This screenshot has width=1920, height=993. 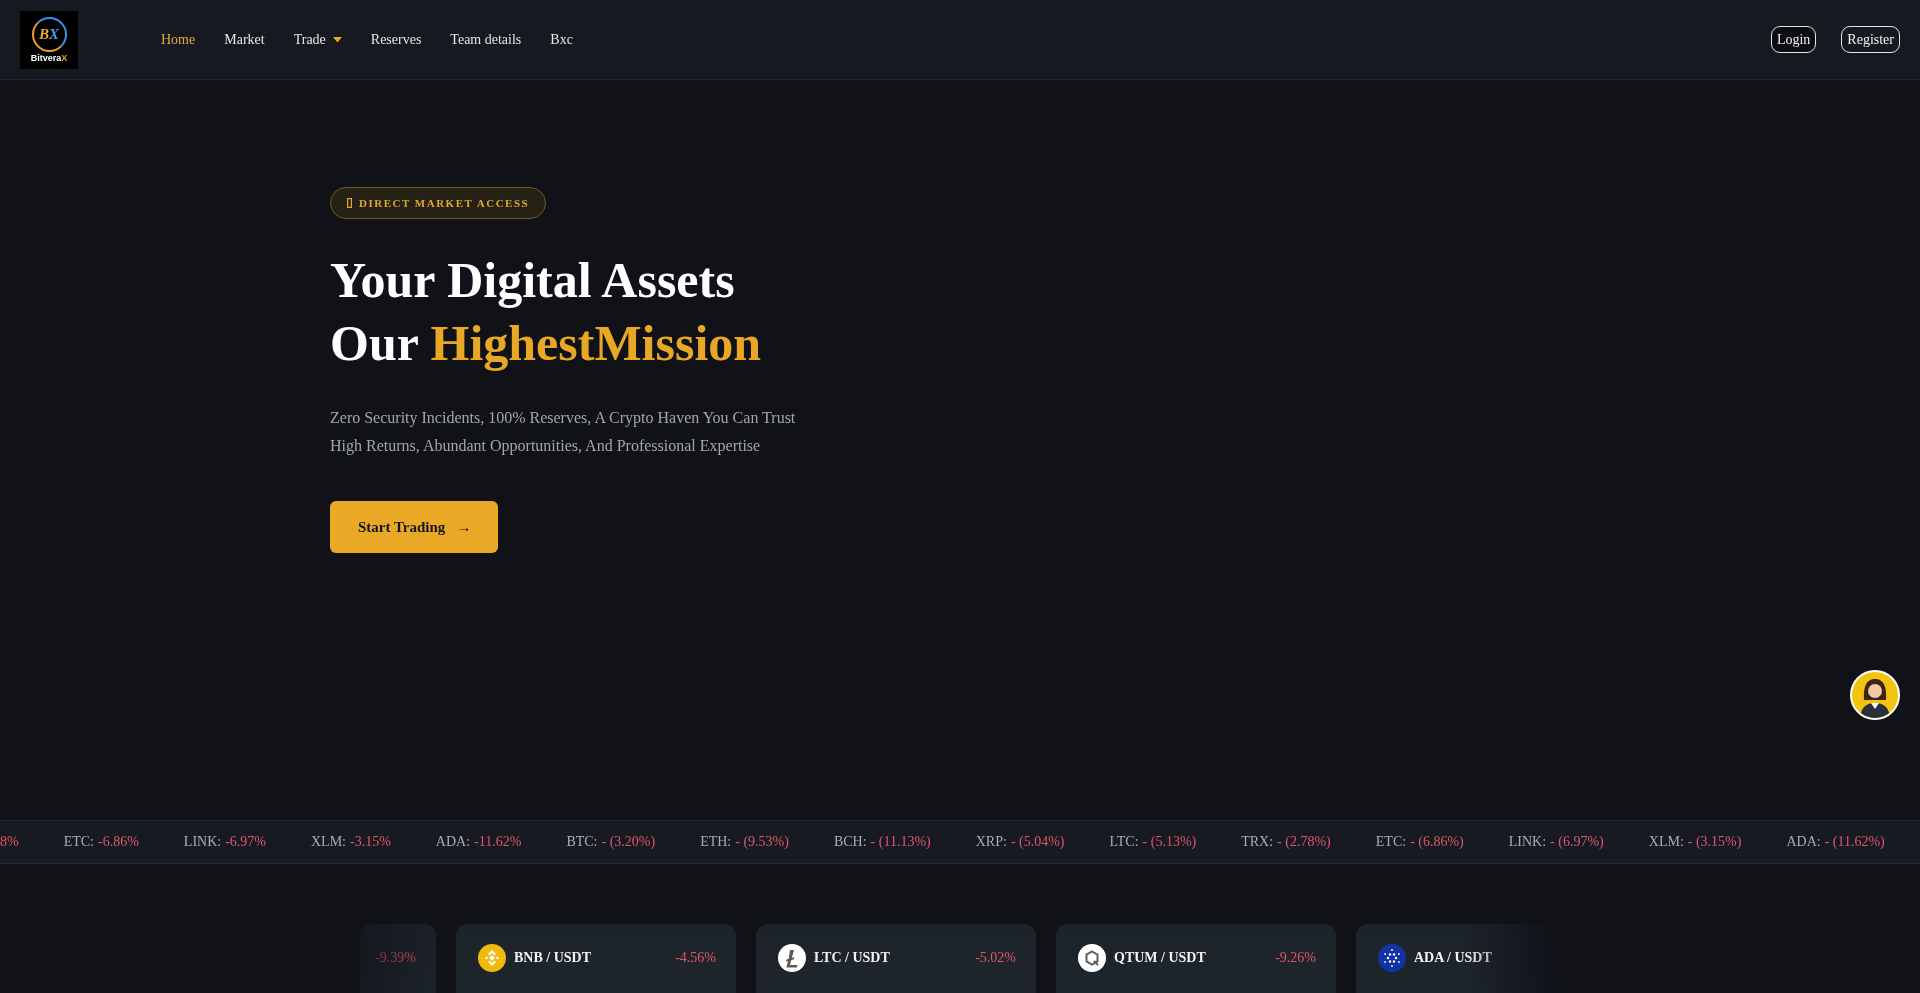 What do you see at coordinates (1875, 695) in the screenshot?
I see `avatar-icon` at bounding box center [1875, 695].